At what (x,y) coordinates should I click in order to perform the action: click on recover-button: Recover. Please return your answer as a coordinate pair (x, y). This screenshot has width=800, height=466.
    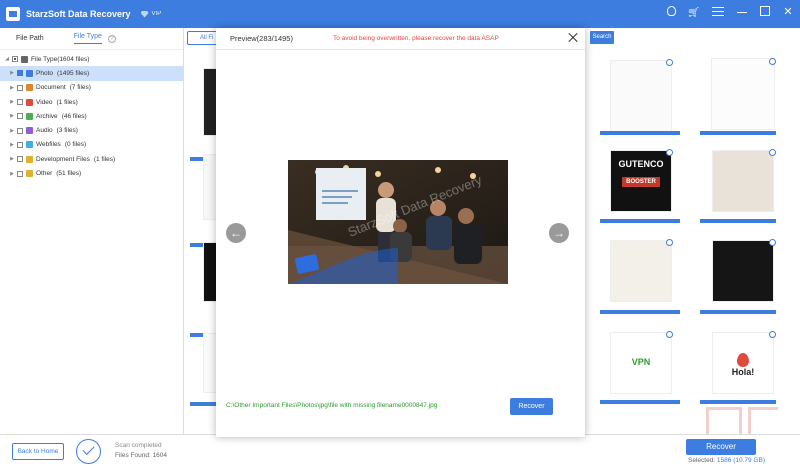
    Looking at the image, I should click on (721, 447).